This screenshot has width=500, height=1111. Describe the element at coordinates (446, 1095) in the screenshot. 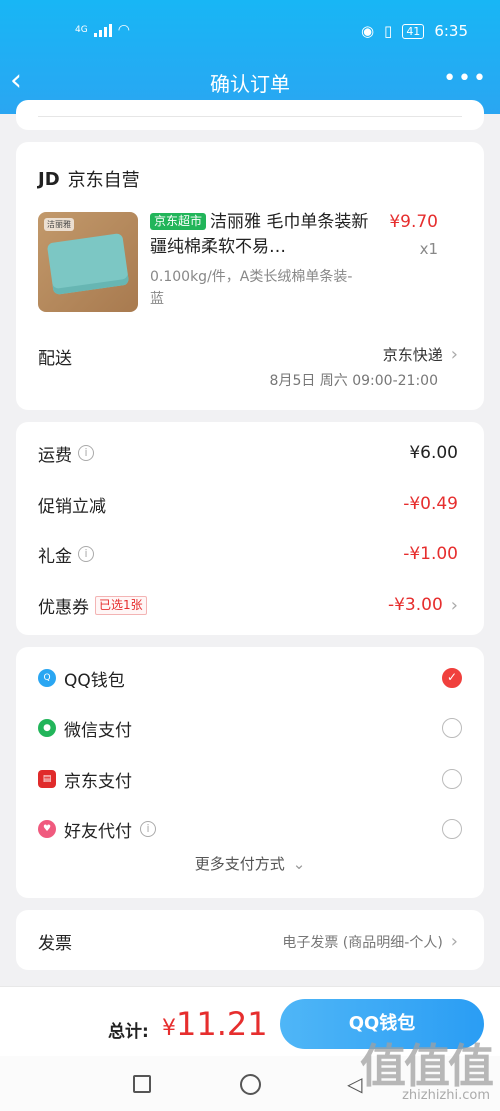

I see `watermark-url: zhizhizhi.com` at that location.